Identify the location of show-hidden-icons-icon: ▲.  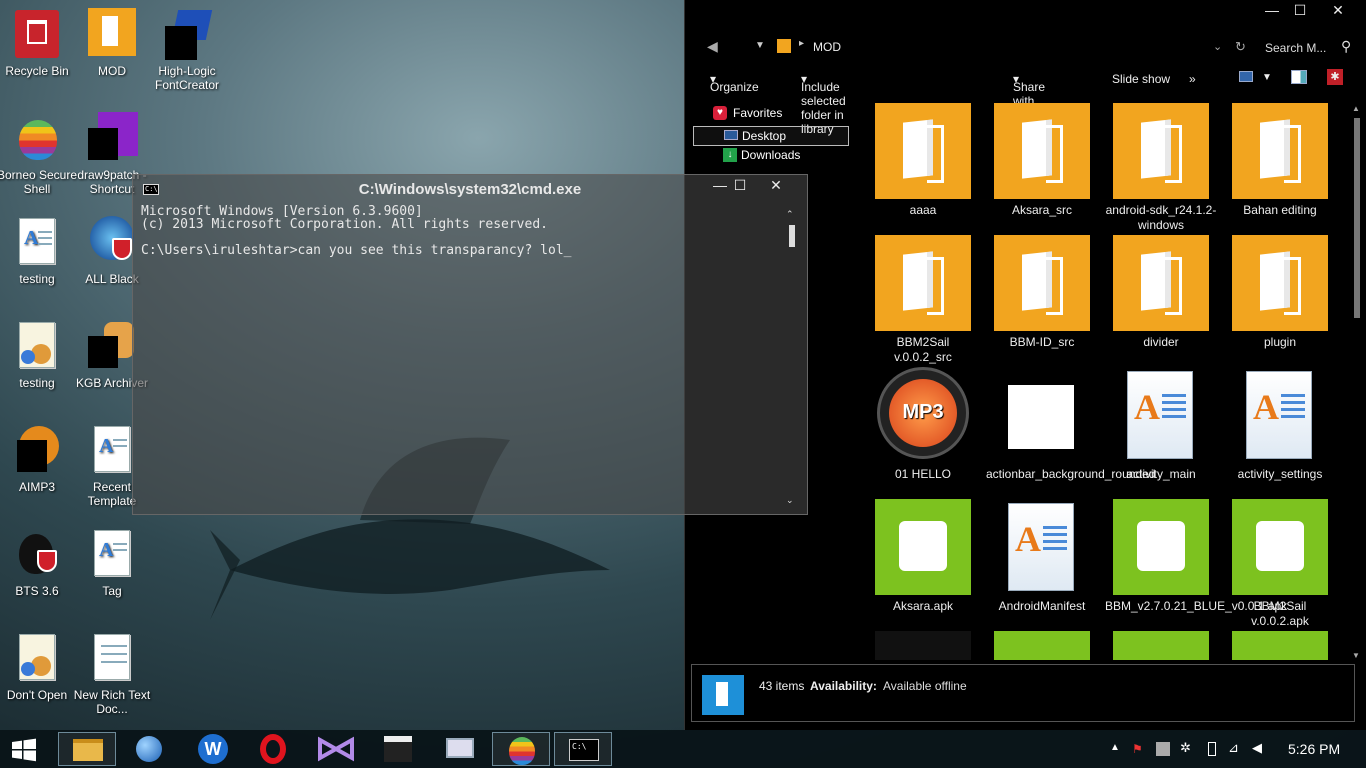
(1115, 747).